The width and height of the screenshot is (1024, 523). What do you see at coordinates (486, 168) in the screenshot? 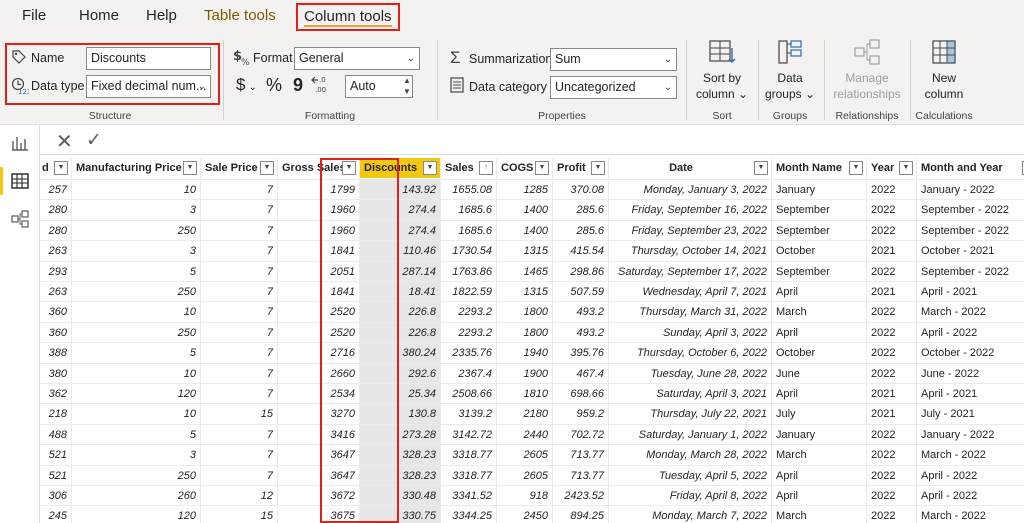
I see `sort-ascending-icon: ↑` at bounding box center [486, 168].